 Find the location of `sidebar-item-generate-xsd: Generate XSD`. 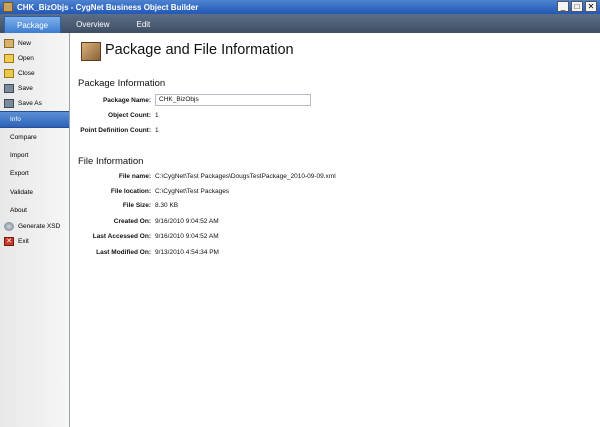

sidebar-item-generate-xsd: Generate XSD is located at coordinates (34, 226).